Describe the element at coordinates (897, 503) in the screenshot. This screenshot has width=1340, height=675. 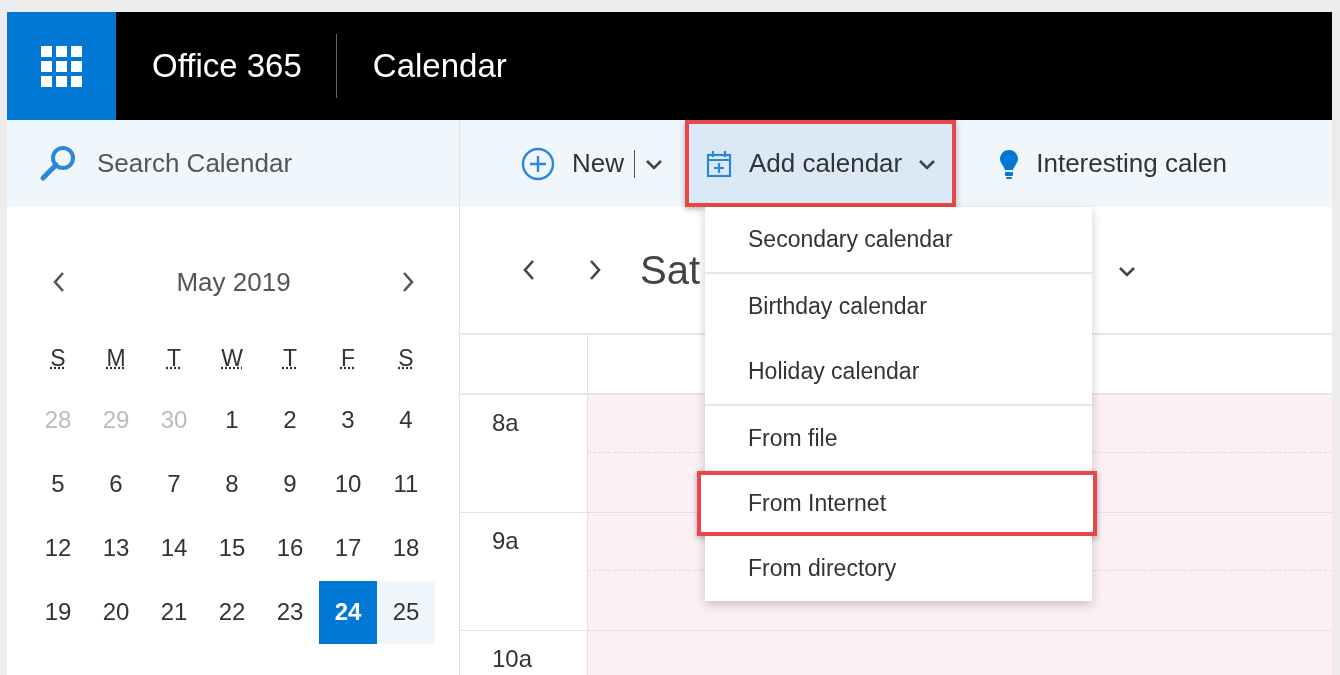
I see `menu-item: From Internet` at that location.